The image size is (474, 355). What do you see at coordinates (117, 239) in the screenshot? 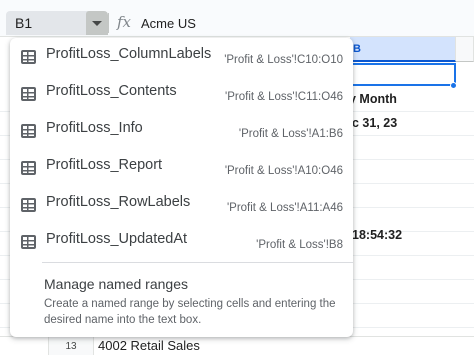
I see `named-range-name: ProfitLoss_UpdatedAt` at bounding box center [117, 239].